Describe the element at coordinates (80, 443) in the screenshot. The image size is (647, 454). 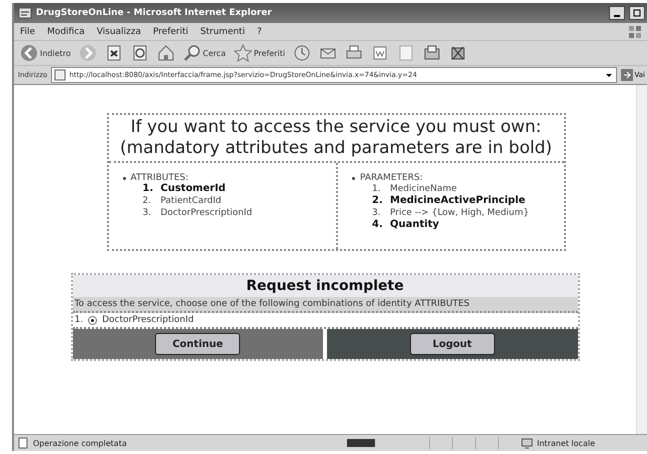
I see `status-text: Operazione completata` at that location.